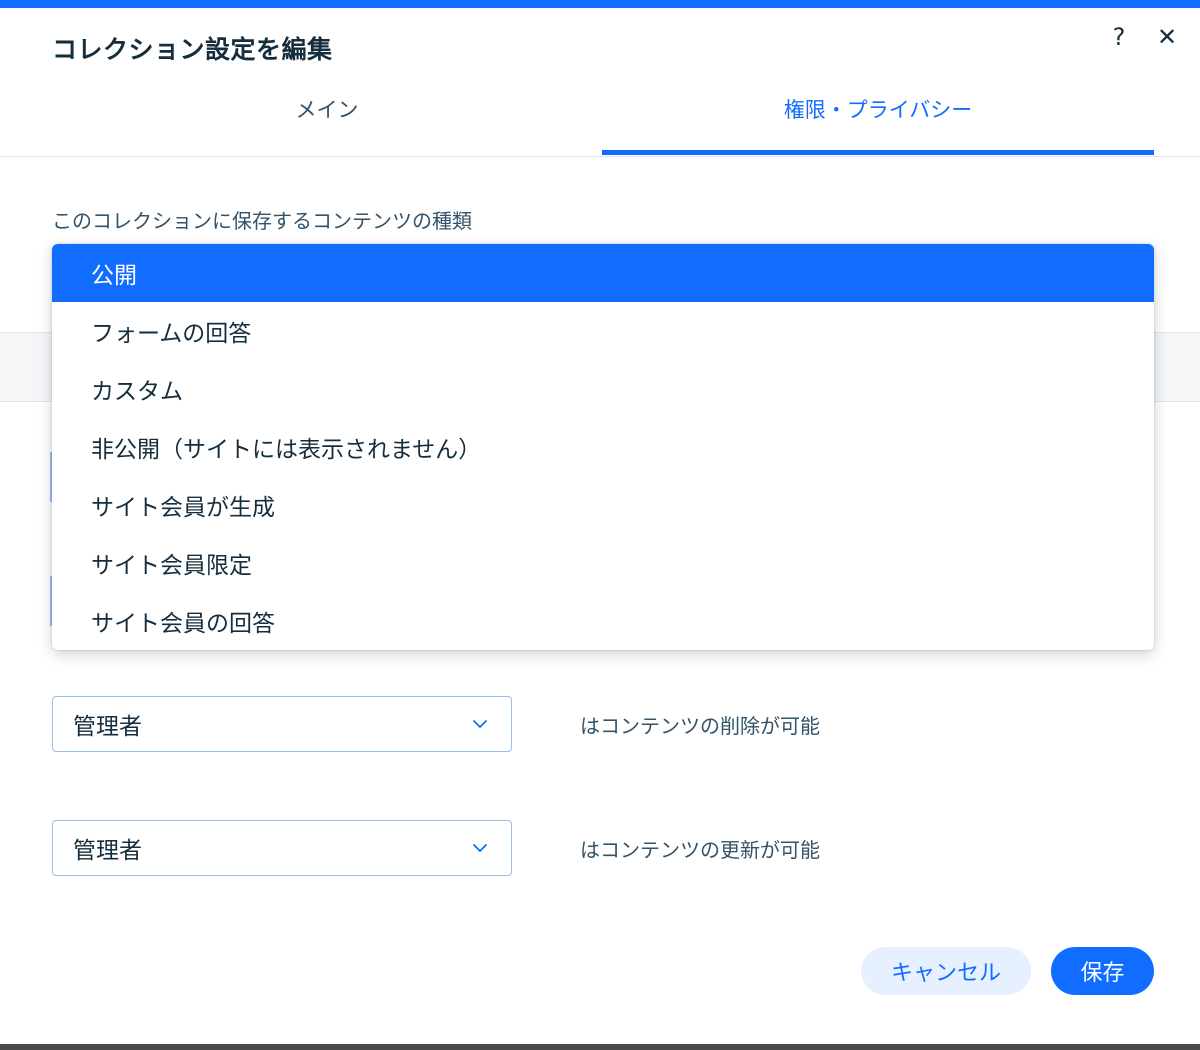 The width and height of the screenshot is (1200, 1050). Describe the element at coordinates (1119, 37) in the screenshot. I see `help-icon: ?` at that location.